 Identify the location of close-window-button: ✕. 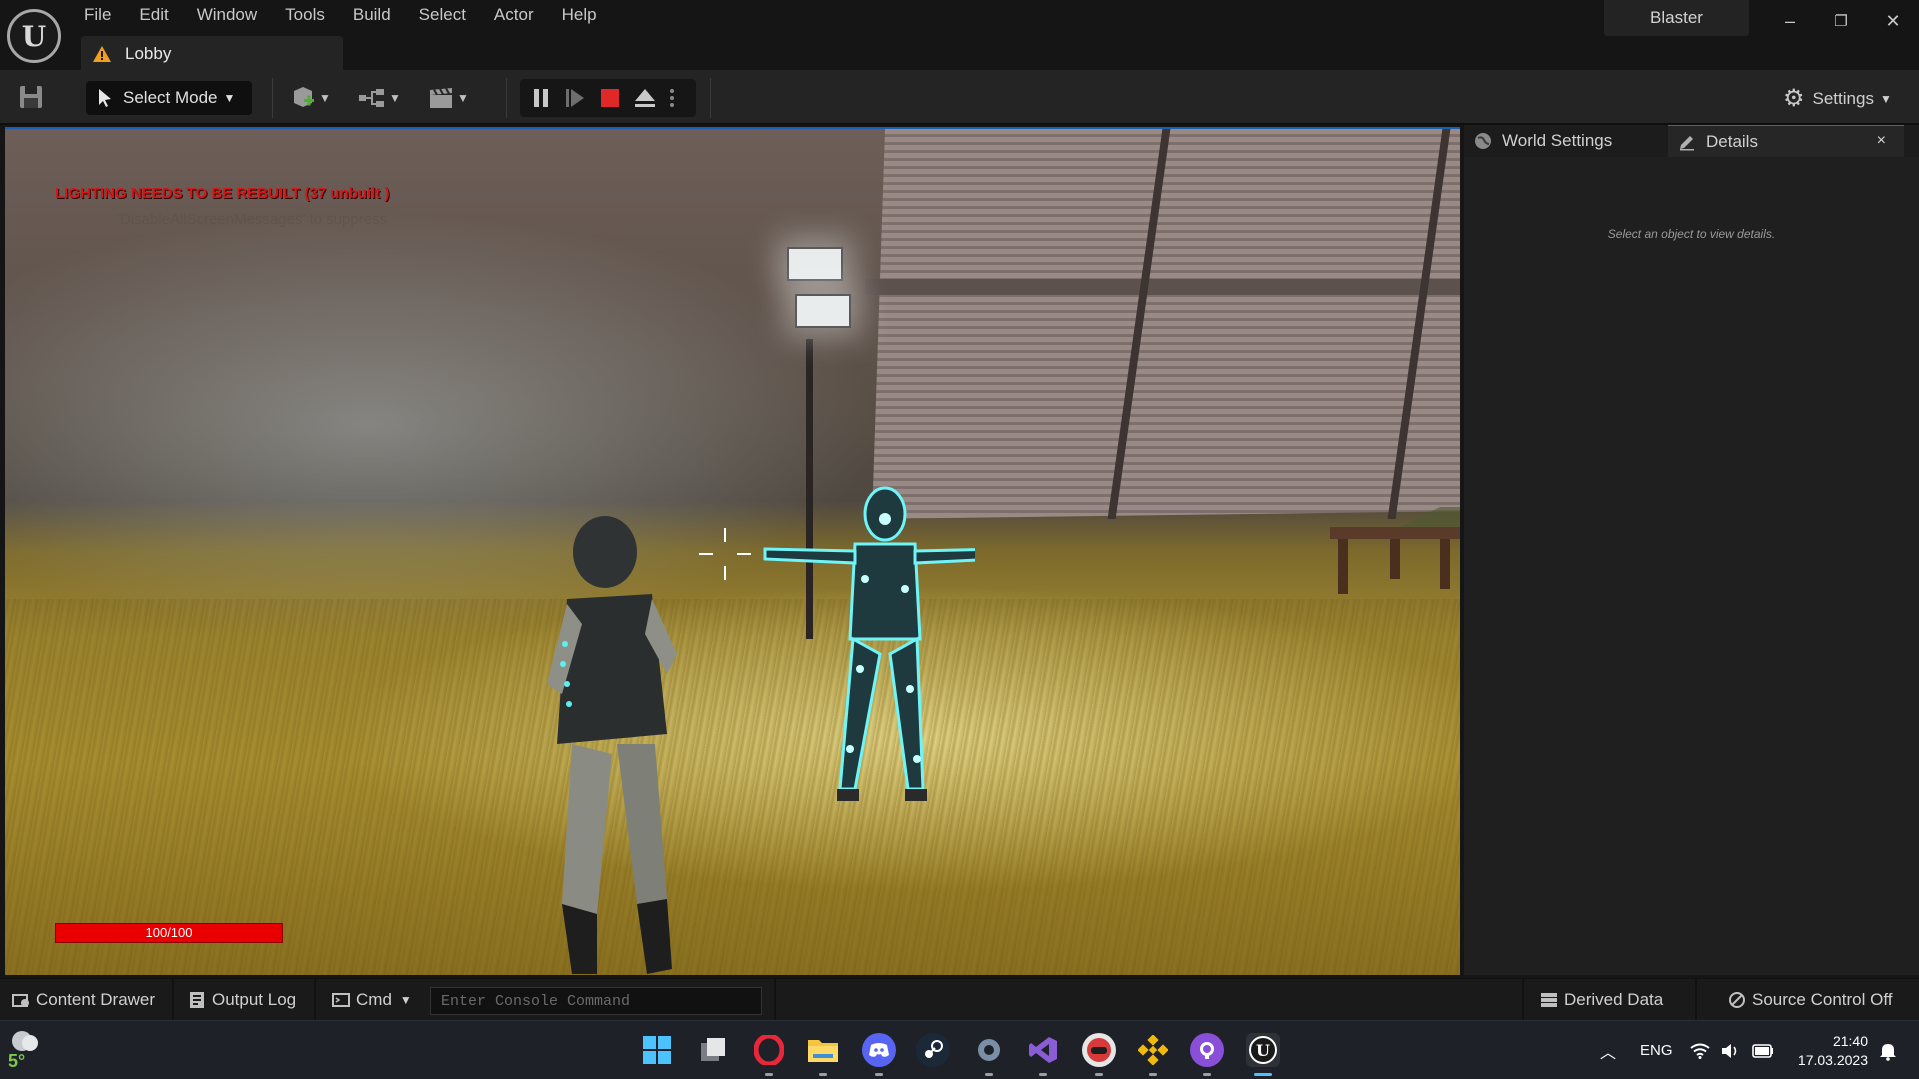
(1893, 21).